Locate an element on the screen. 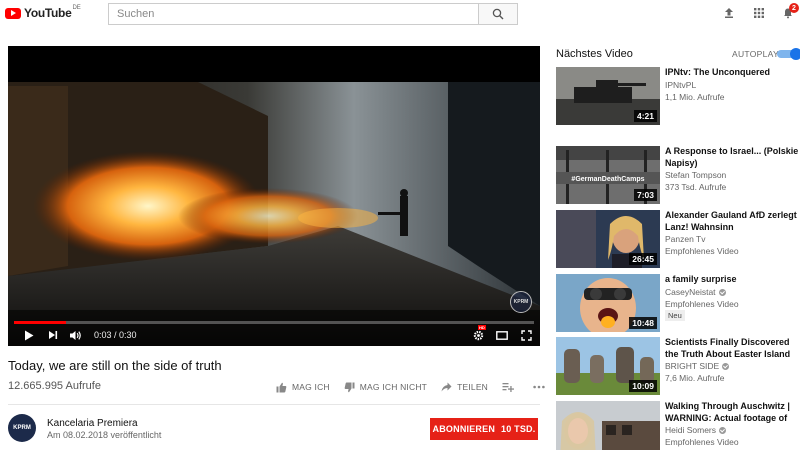  dislike-label: MAG ICH NICHT is located at coordinates (393, 387).